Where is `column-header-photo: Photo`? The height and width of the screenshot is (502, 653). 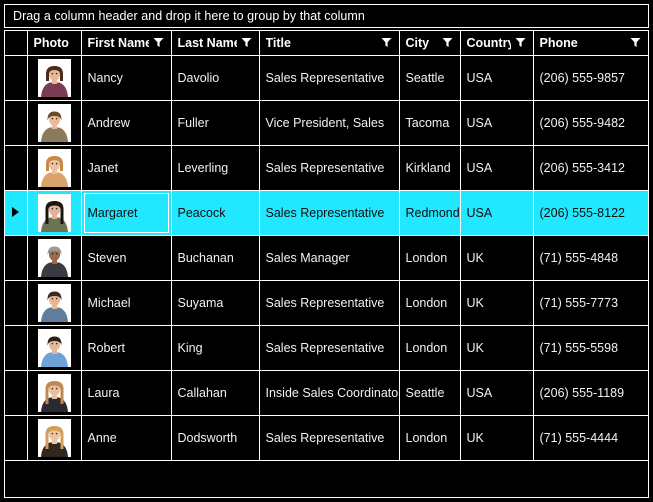
column-header-photo: Photo is located at coordinates (54, 43).